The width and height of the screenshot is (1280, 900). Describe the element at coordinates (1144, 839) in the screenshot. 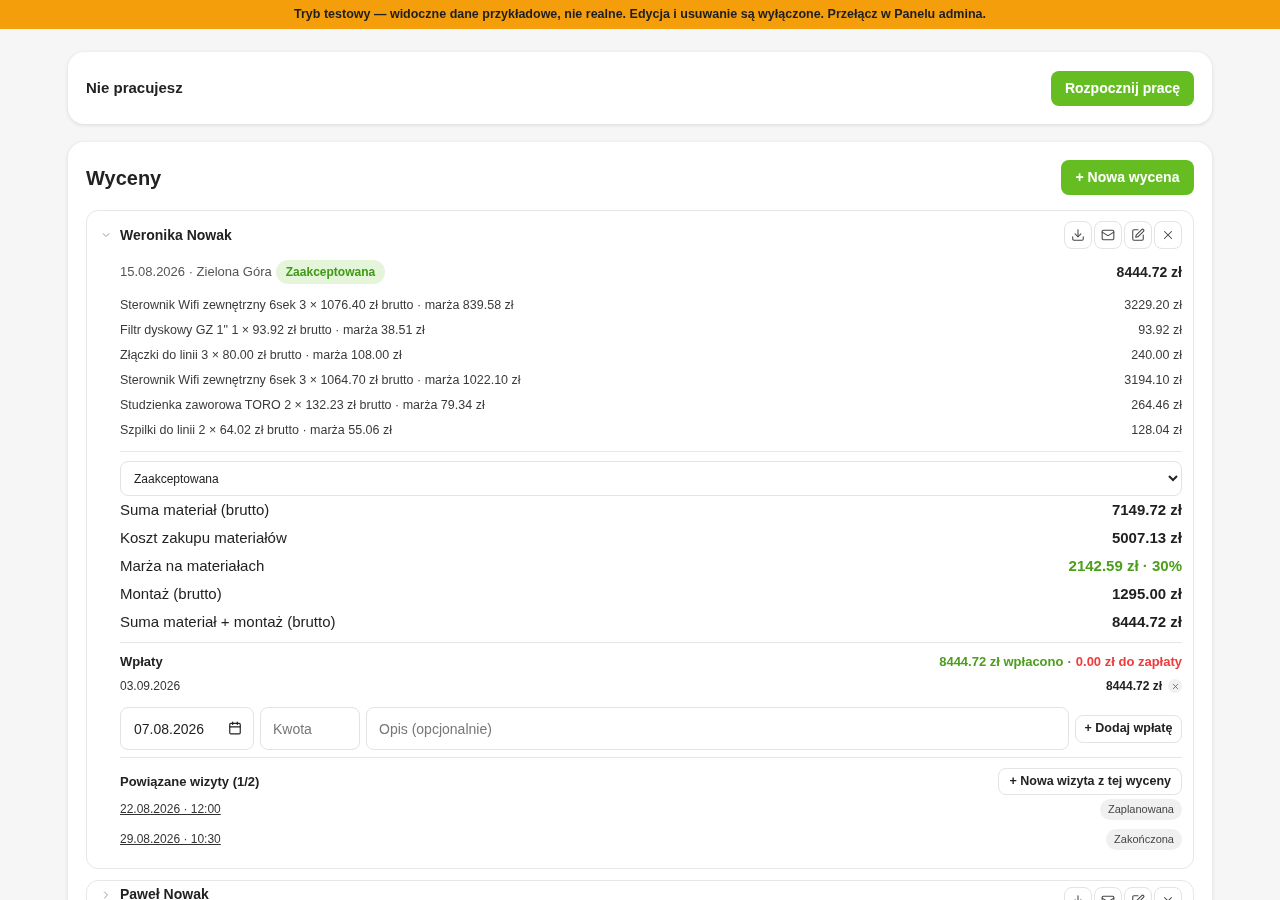

I see `visit-status-badge: Zakończona` at that location.